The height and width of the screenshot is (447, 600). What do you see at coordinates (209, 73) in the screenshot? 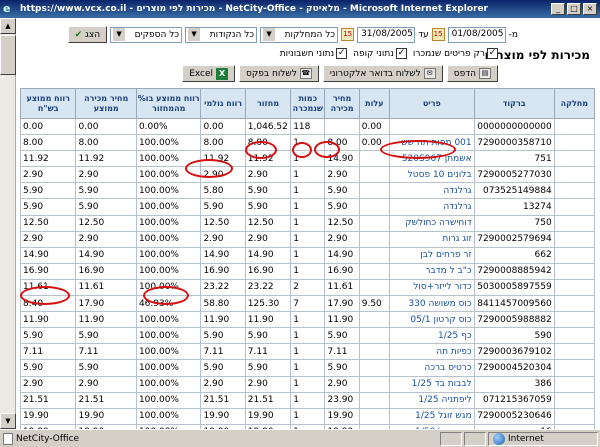
I see `excel-button: X Excel` at bounding box center [209, 73].